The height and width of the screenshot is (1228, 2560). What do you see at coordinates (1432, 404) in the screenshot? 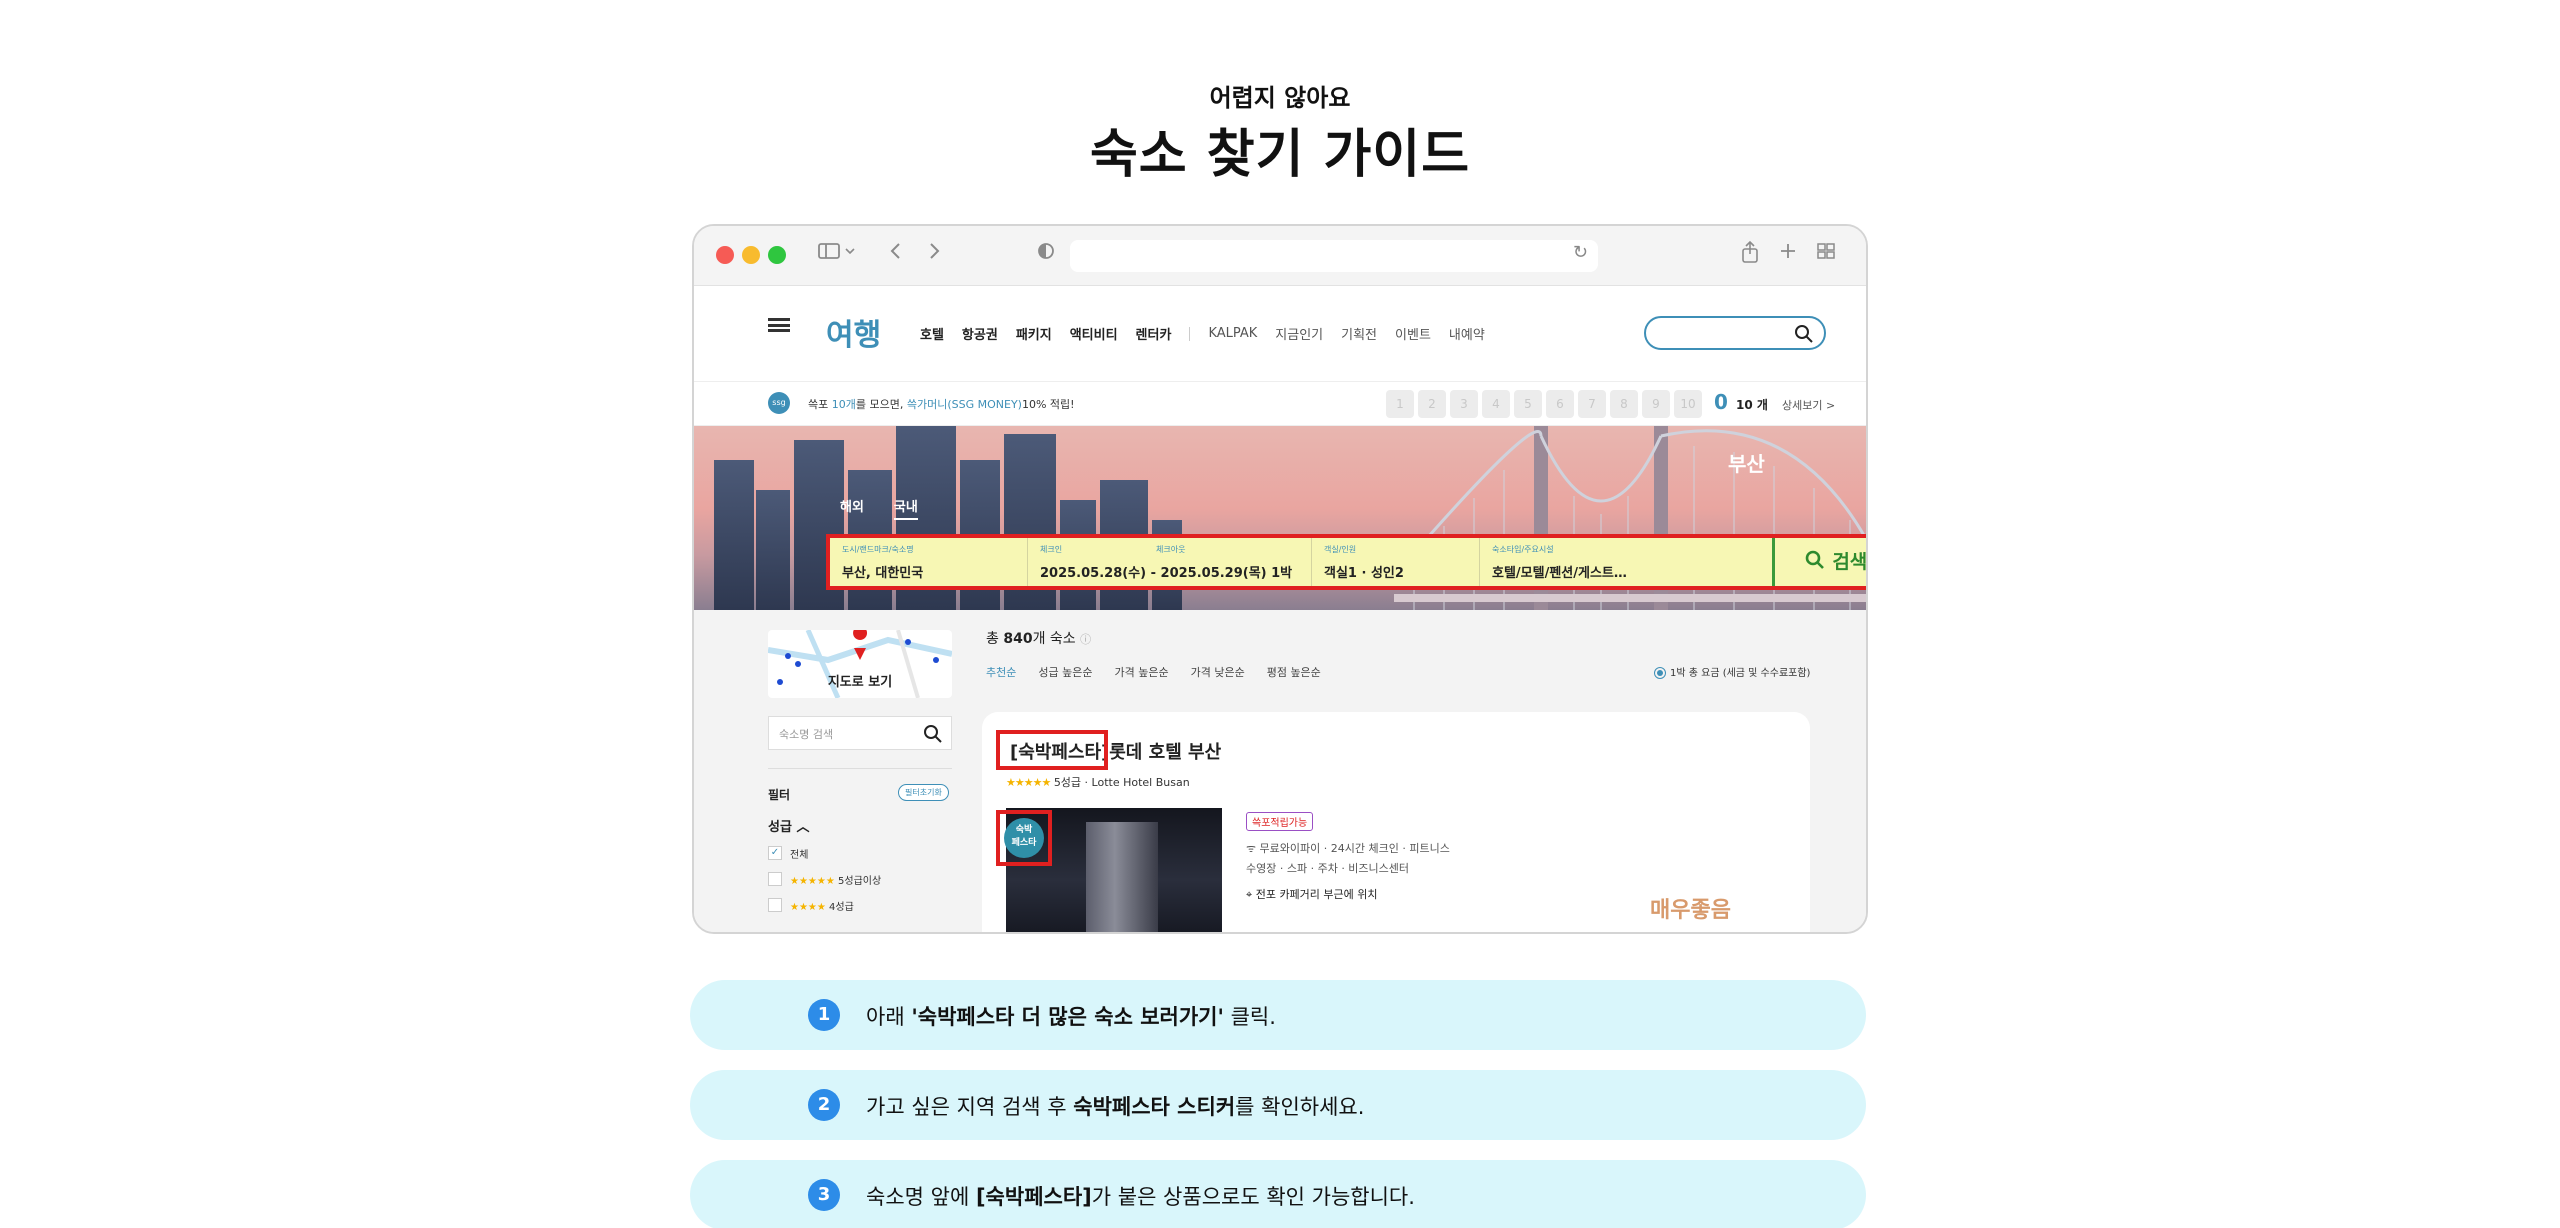
I see `point-stamp: 2` at bounding box center [1432, 404].